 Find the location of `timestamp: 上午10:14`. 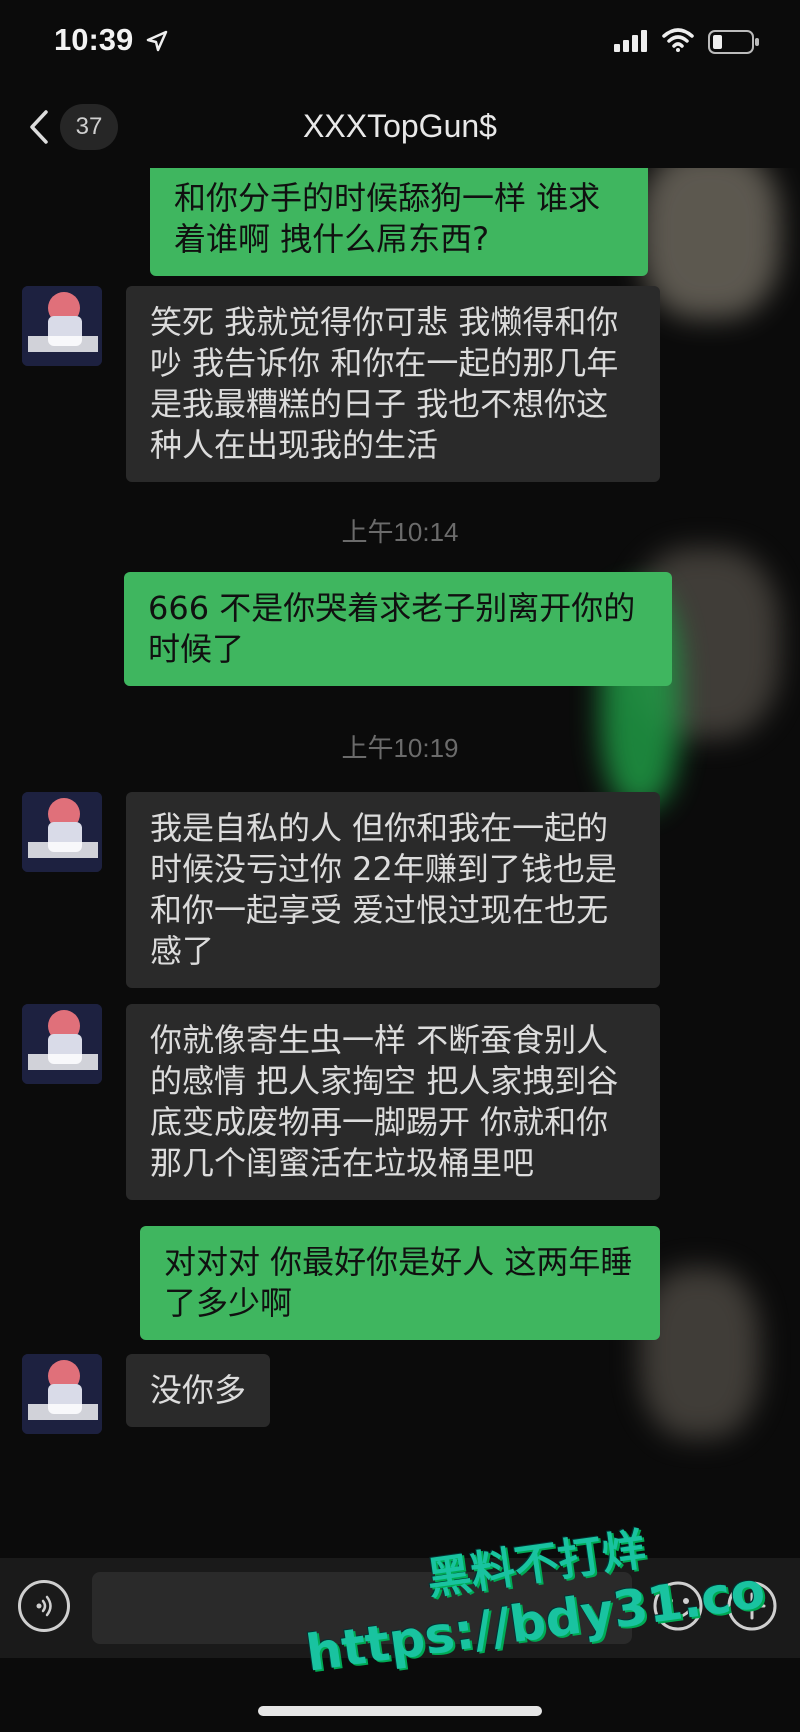

timestamp: 上午10:14 is located at coordinates (400, 532).